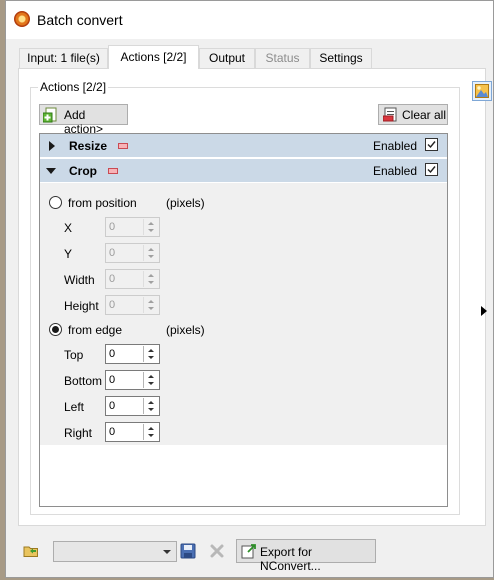  What do you see at coordinates (31, 551) in the screenshot?
I see `open-folder-icon` at bounding box center [31, 551].